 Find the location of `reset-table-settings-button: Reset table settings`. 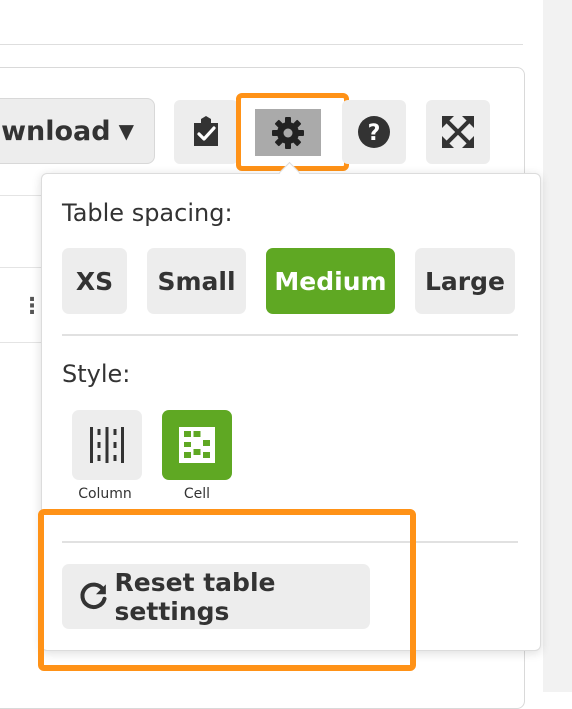

reset-table-settings-button: Reset table settings is located at coordinates (216, 596).